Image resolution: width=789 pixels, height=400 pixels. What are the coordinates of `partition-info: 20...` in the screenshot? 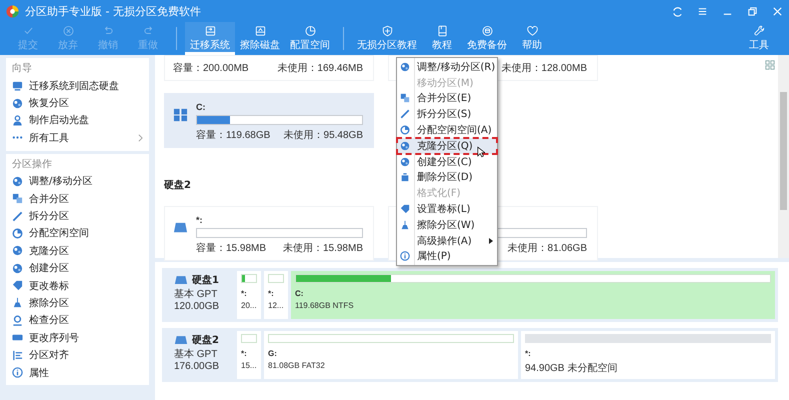 It's located at (249, 305).